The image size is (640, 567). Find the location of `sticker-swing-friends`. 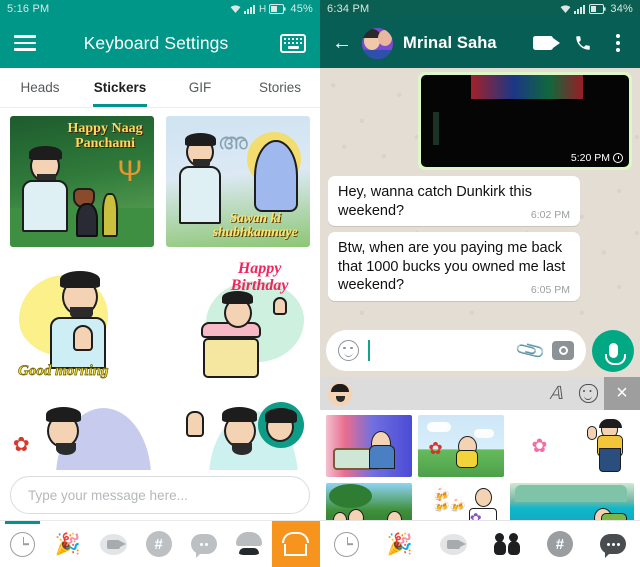

sticker-swing-friends is located at coordinates (369, 501).